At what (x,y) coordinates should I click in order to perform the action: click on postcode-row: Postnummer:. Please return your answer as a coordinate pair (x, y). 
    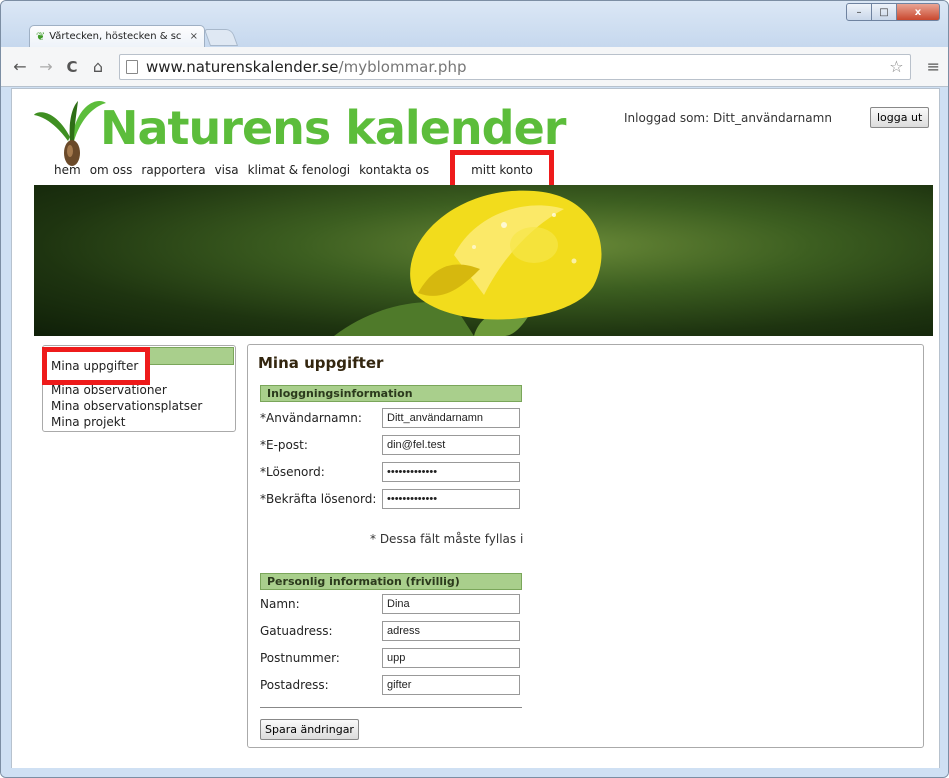
    Looking at the image, I should click on (300, 658).